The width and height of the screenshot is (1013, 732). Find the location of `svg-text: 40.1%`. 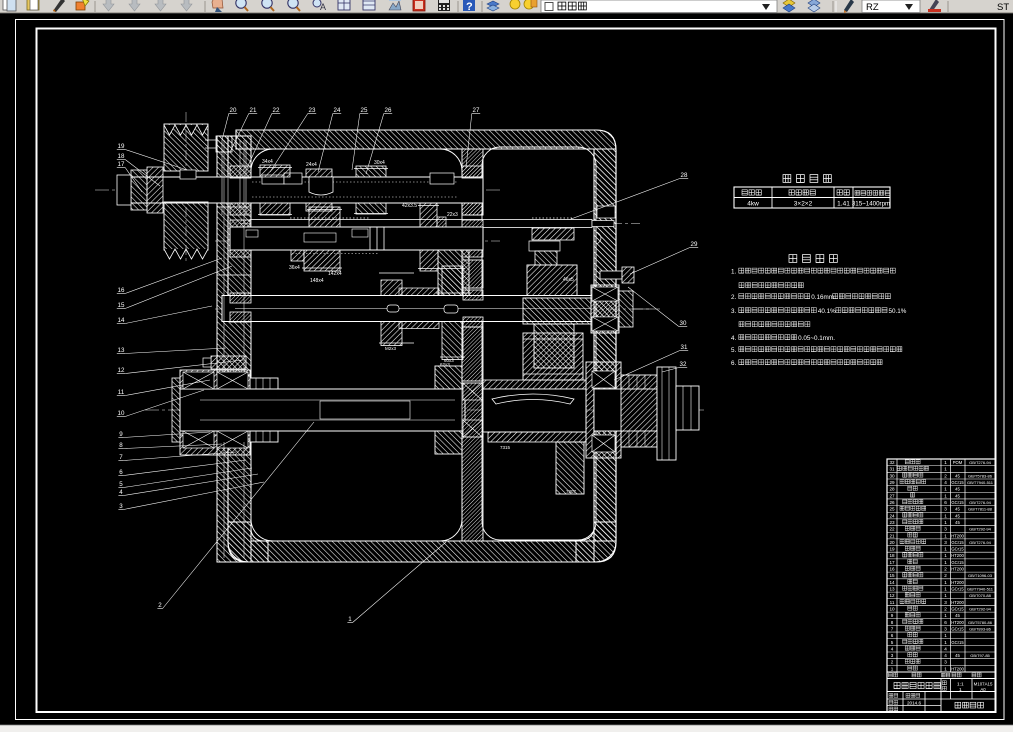

svg-text: 40.1% is located at coordinates (827, 311).